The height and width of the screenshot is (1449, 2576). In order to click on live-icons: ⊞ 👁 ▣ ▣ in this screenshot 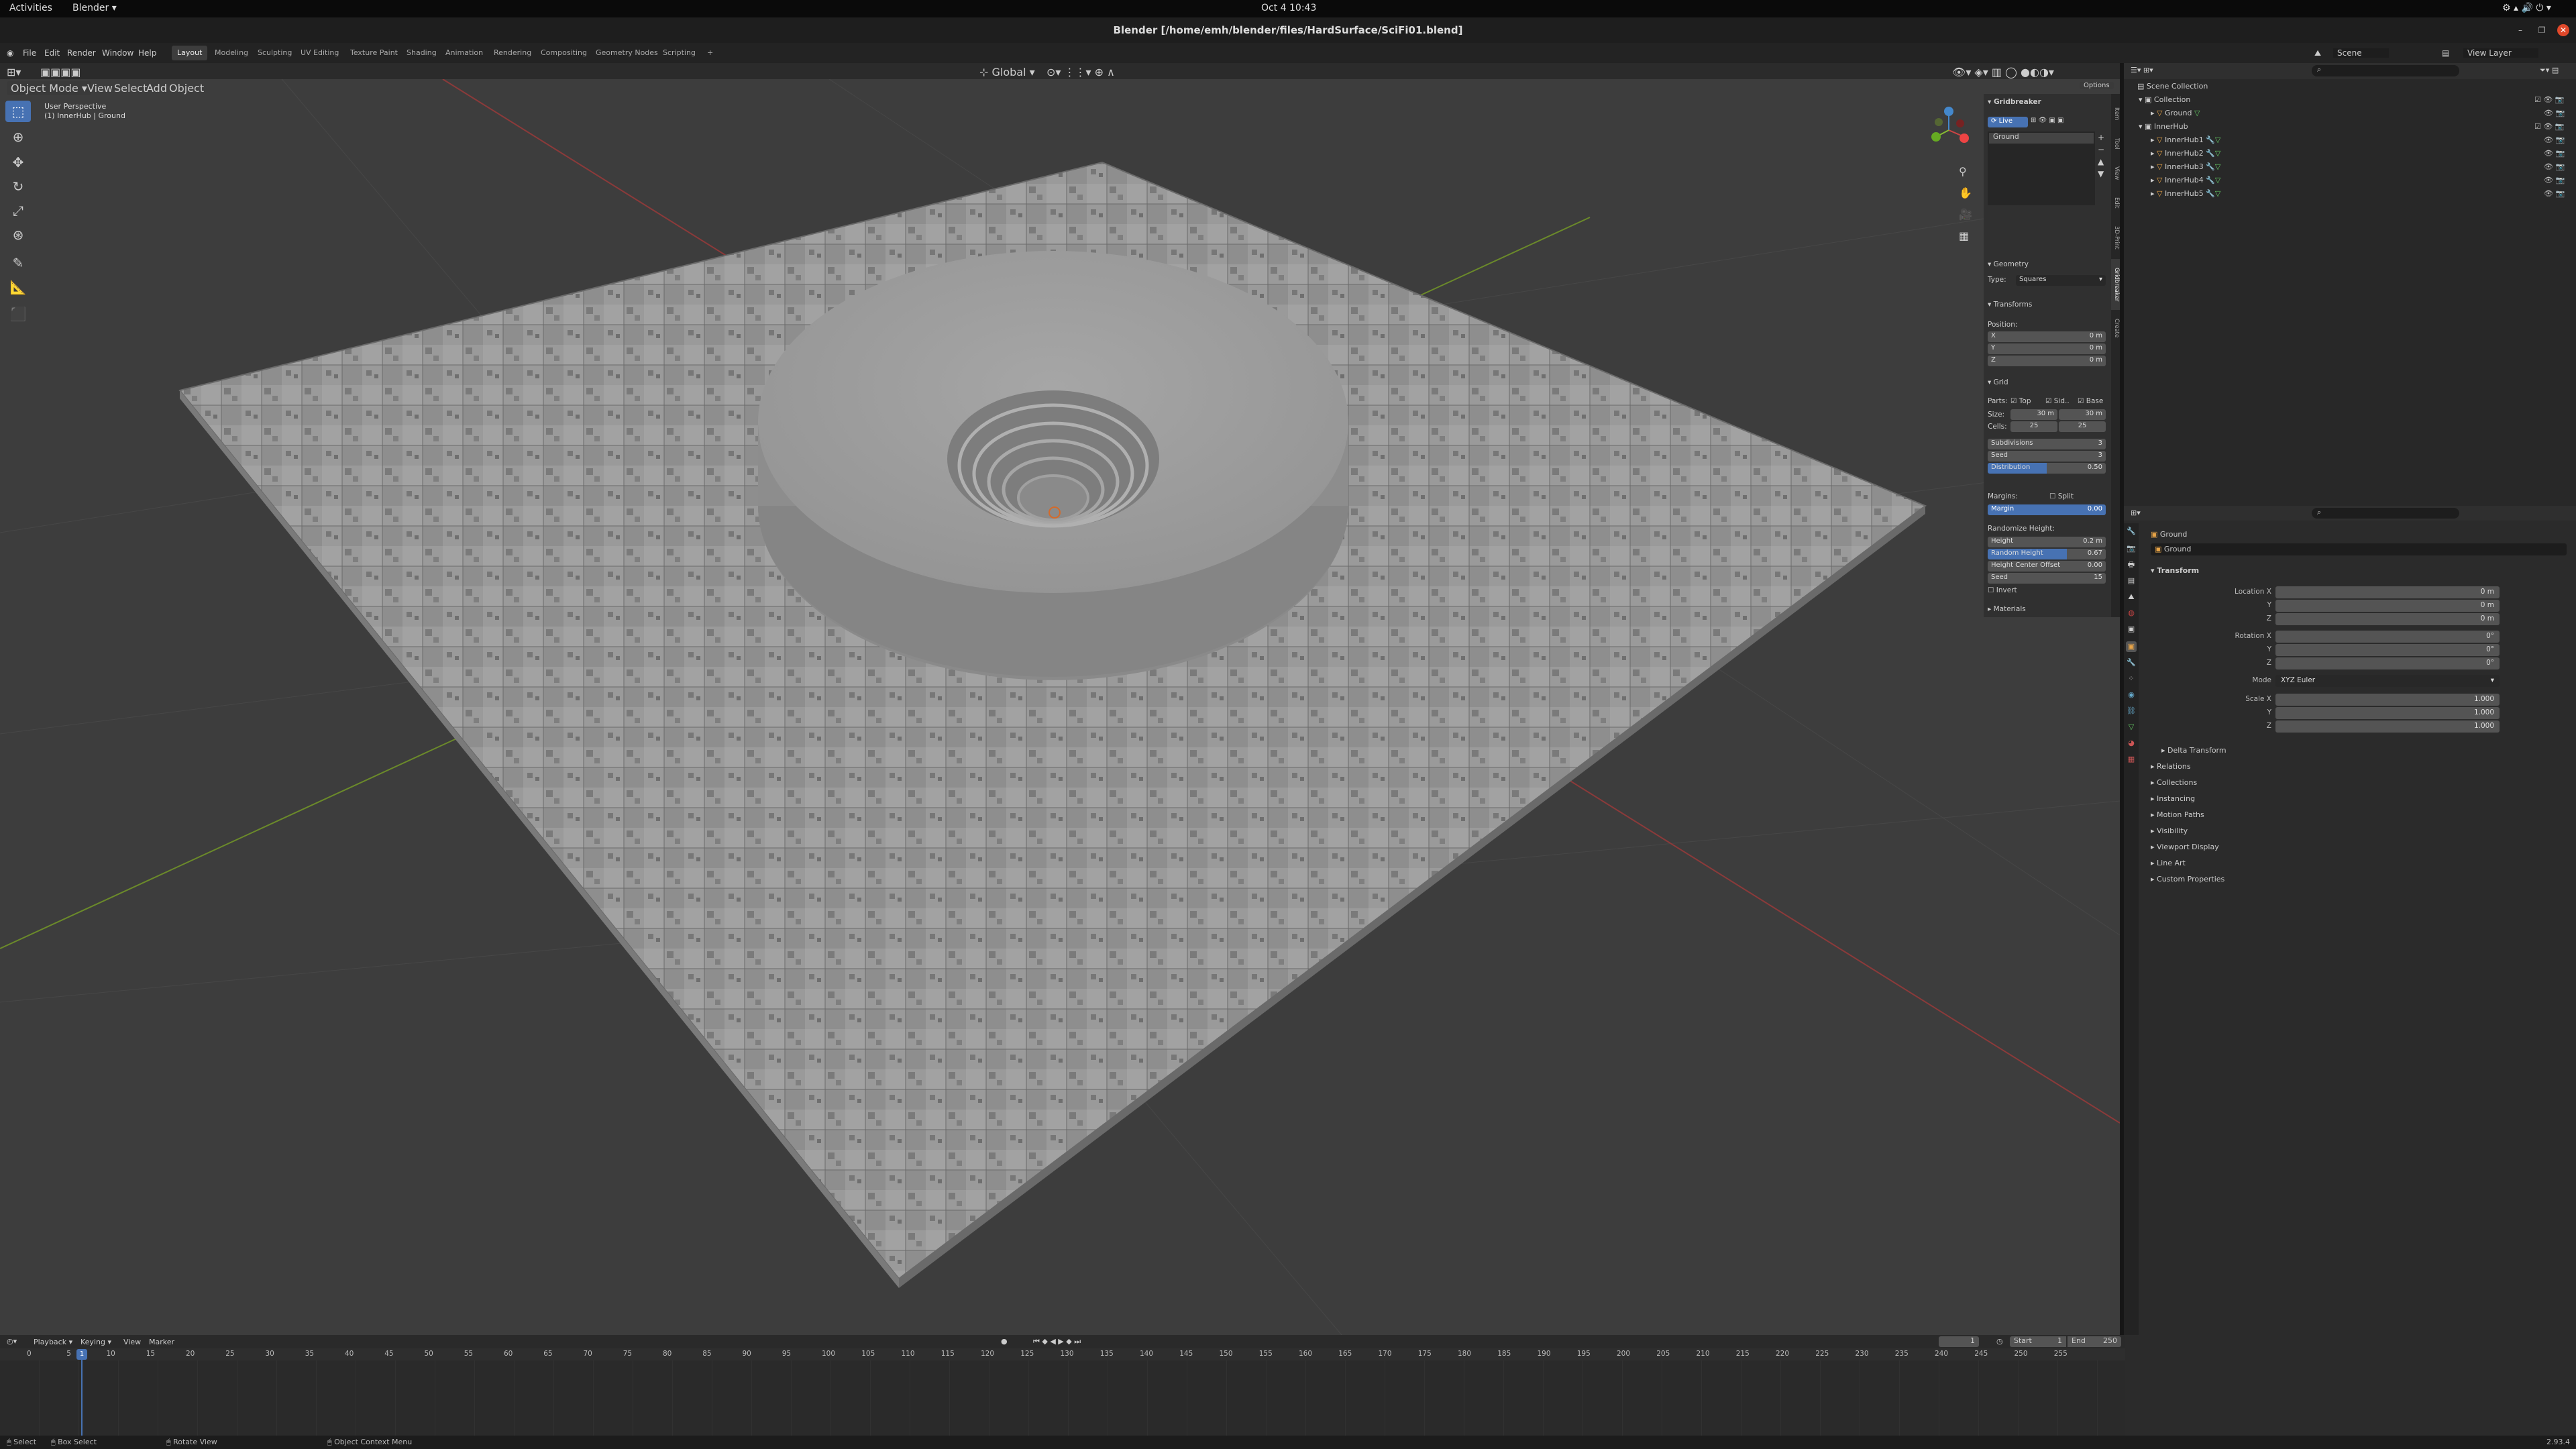, I will do `click(2047, 120)`.